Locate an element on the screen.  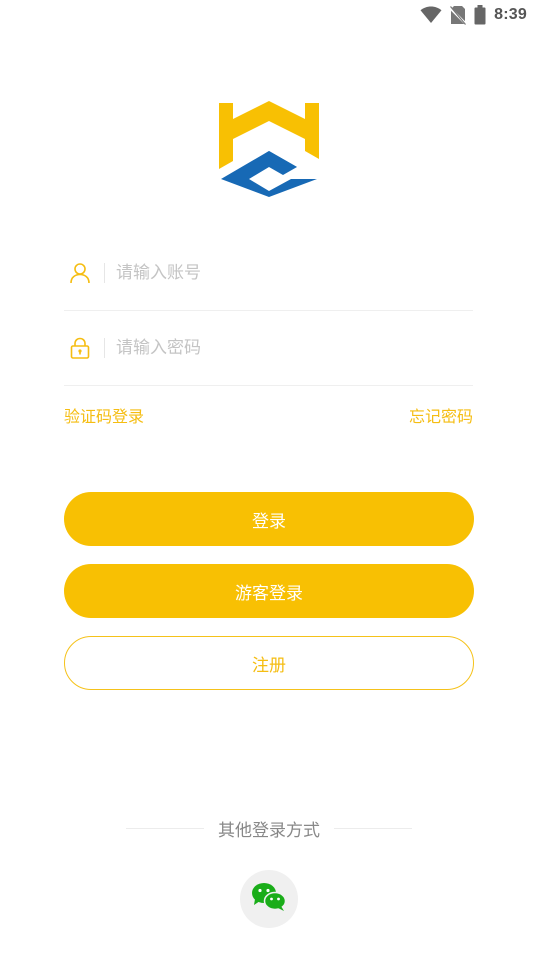
auth-links: 验证码登录 忘记密码 is located at coordinates (268, 415).